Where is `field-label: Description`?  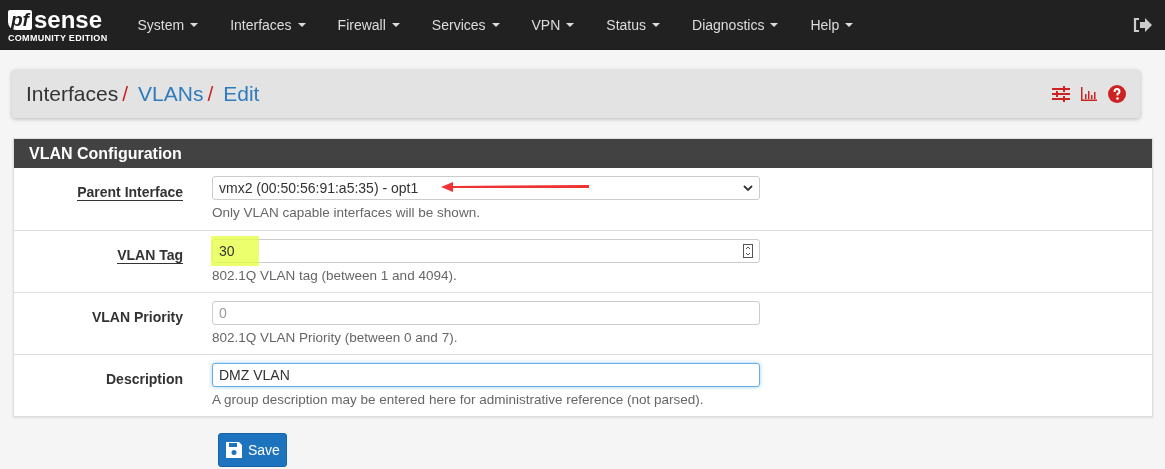 field-label: Description is located at coordinates (144, 379).